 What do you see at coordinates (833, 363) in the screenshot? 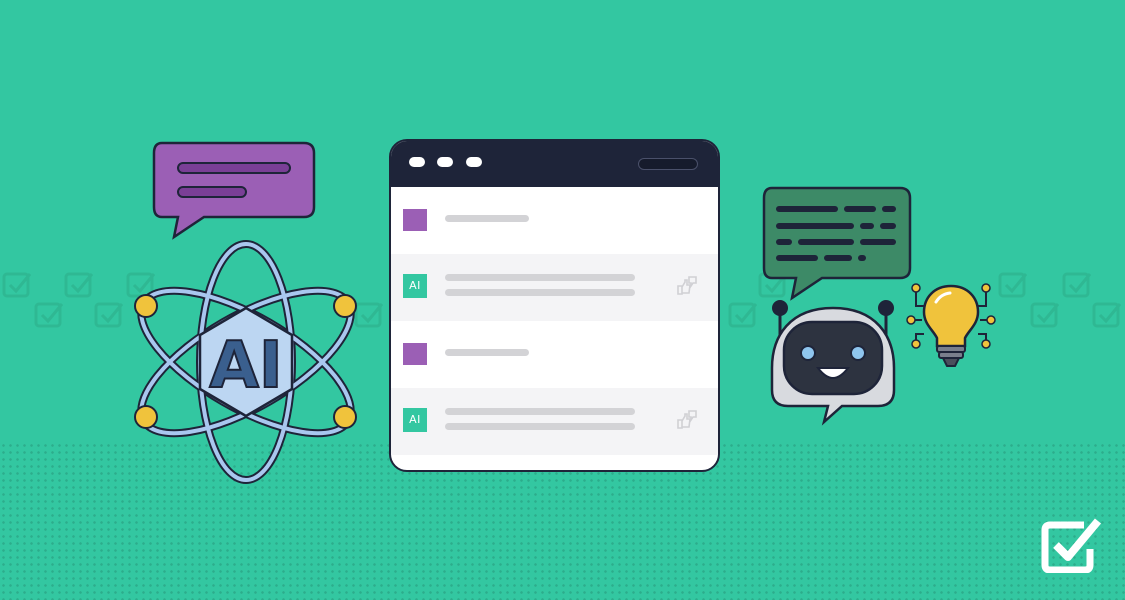
I see `robot-icon` at bounding box center [833, 363].